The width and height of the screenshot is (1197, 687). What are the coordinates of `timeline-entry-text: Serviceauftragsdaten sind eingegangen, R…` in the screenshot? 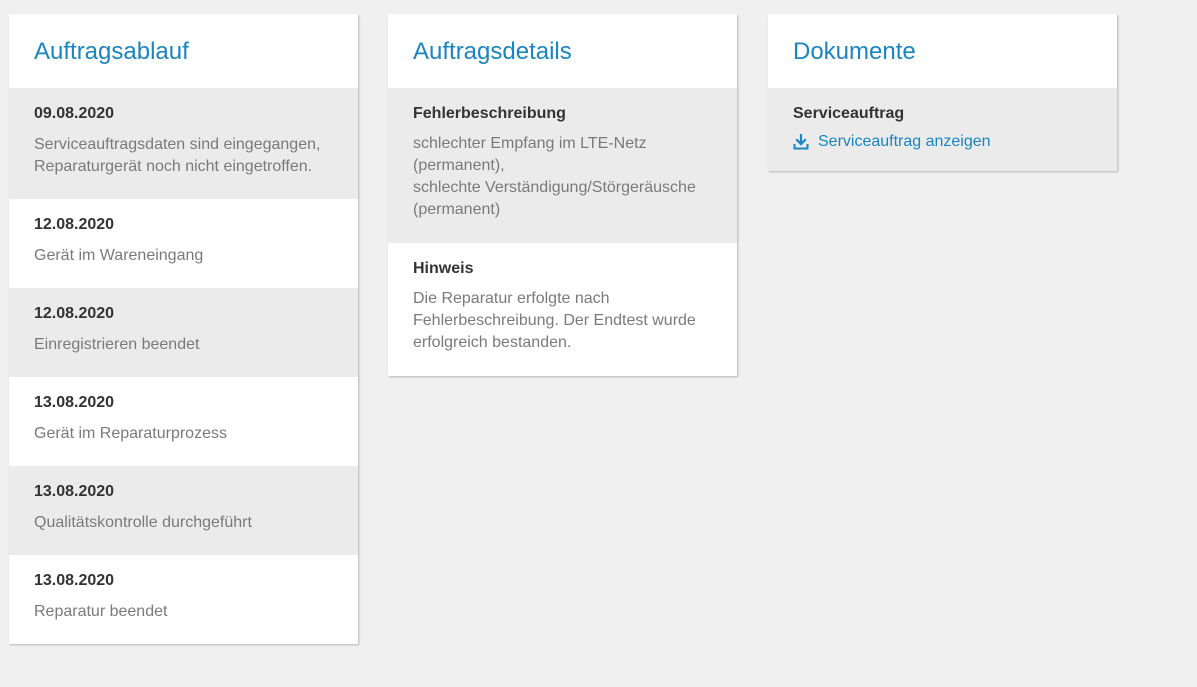 It's located at (183, 156).